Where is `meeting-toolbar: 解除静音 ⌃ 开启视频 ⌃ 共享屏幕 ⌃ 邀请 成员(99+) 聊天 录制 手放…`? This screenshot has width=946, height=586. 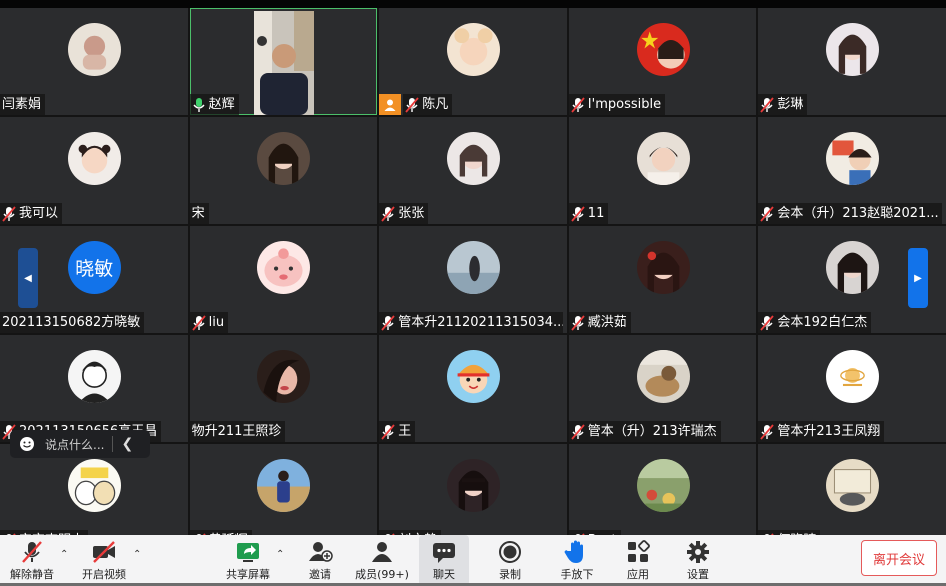
meeting-toolbar: 解除静音 ⌃ 开启视频 ⌃ 共享屏幕 ⌃ 邀请 成员(99+) 聊天 录制 手放… is located at coordinates (473, 560).